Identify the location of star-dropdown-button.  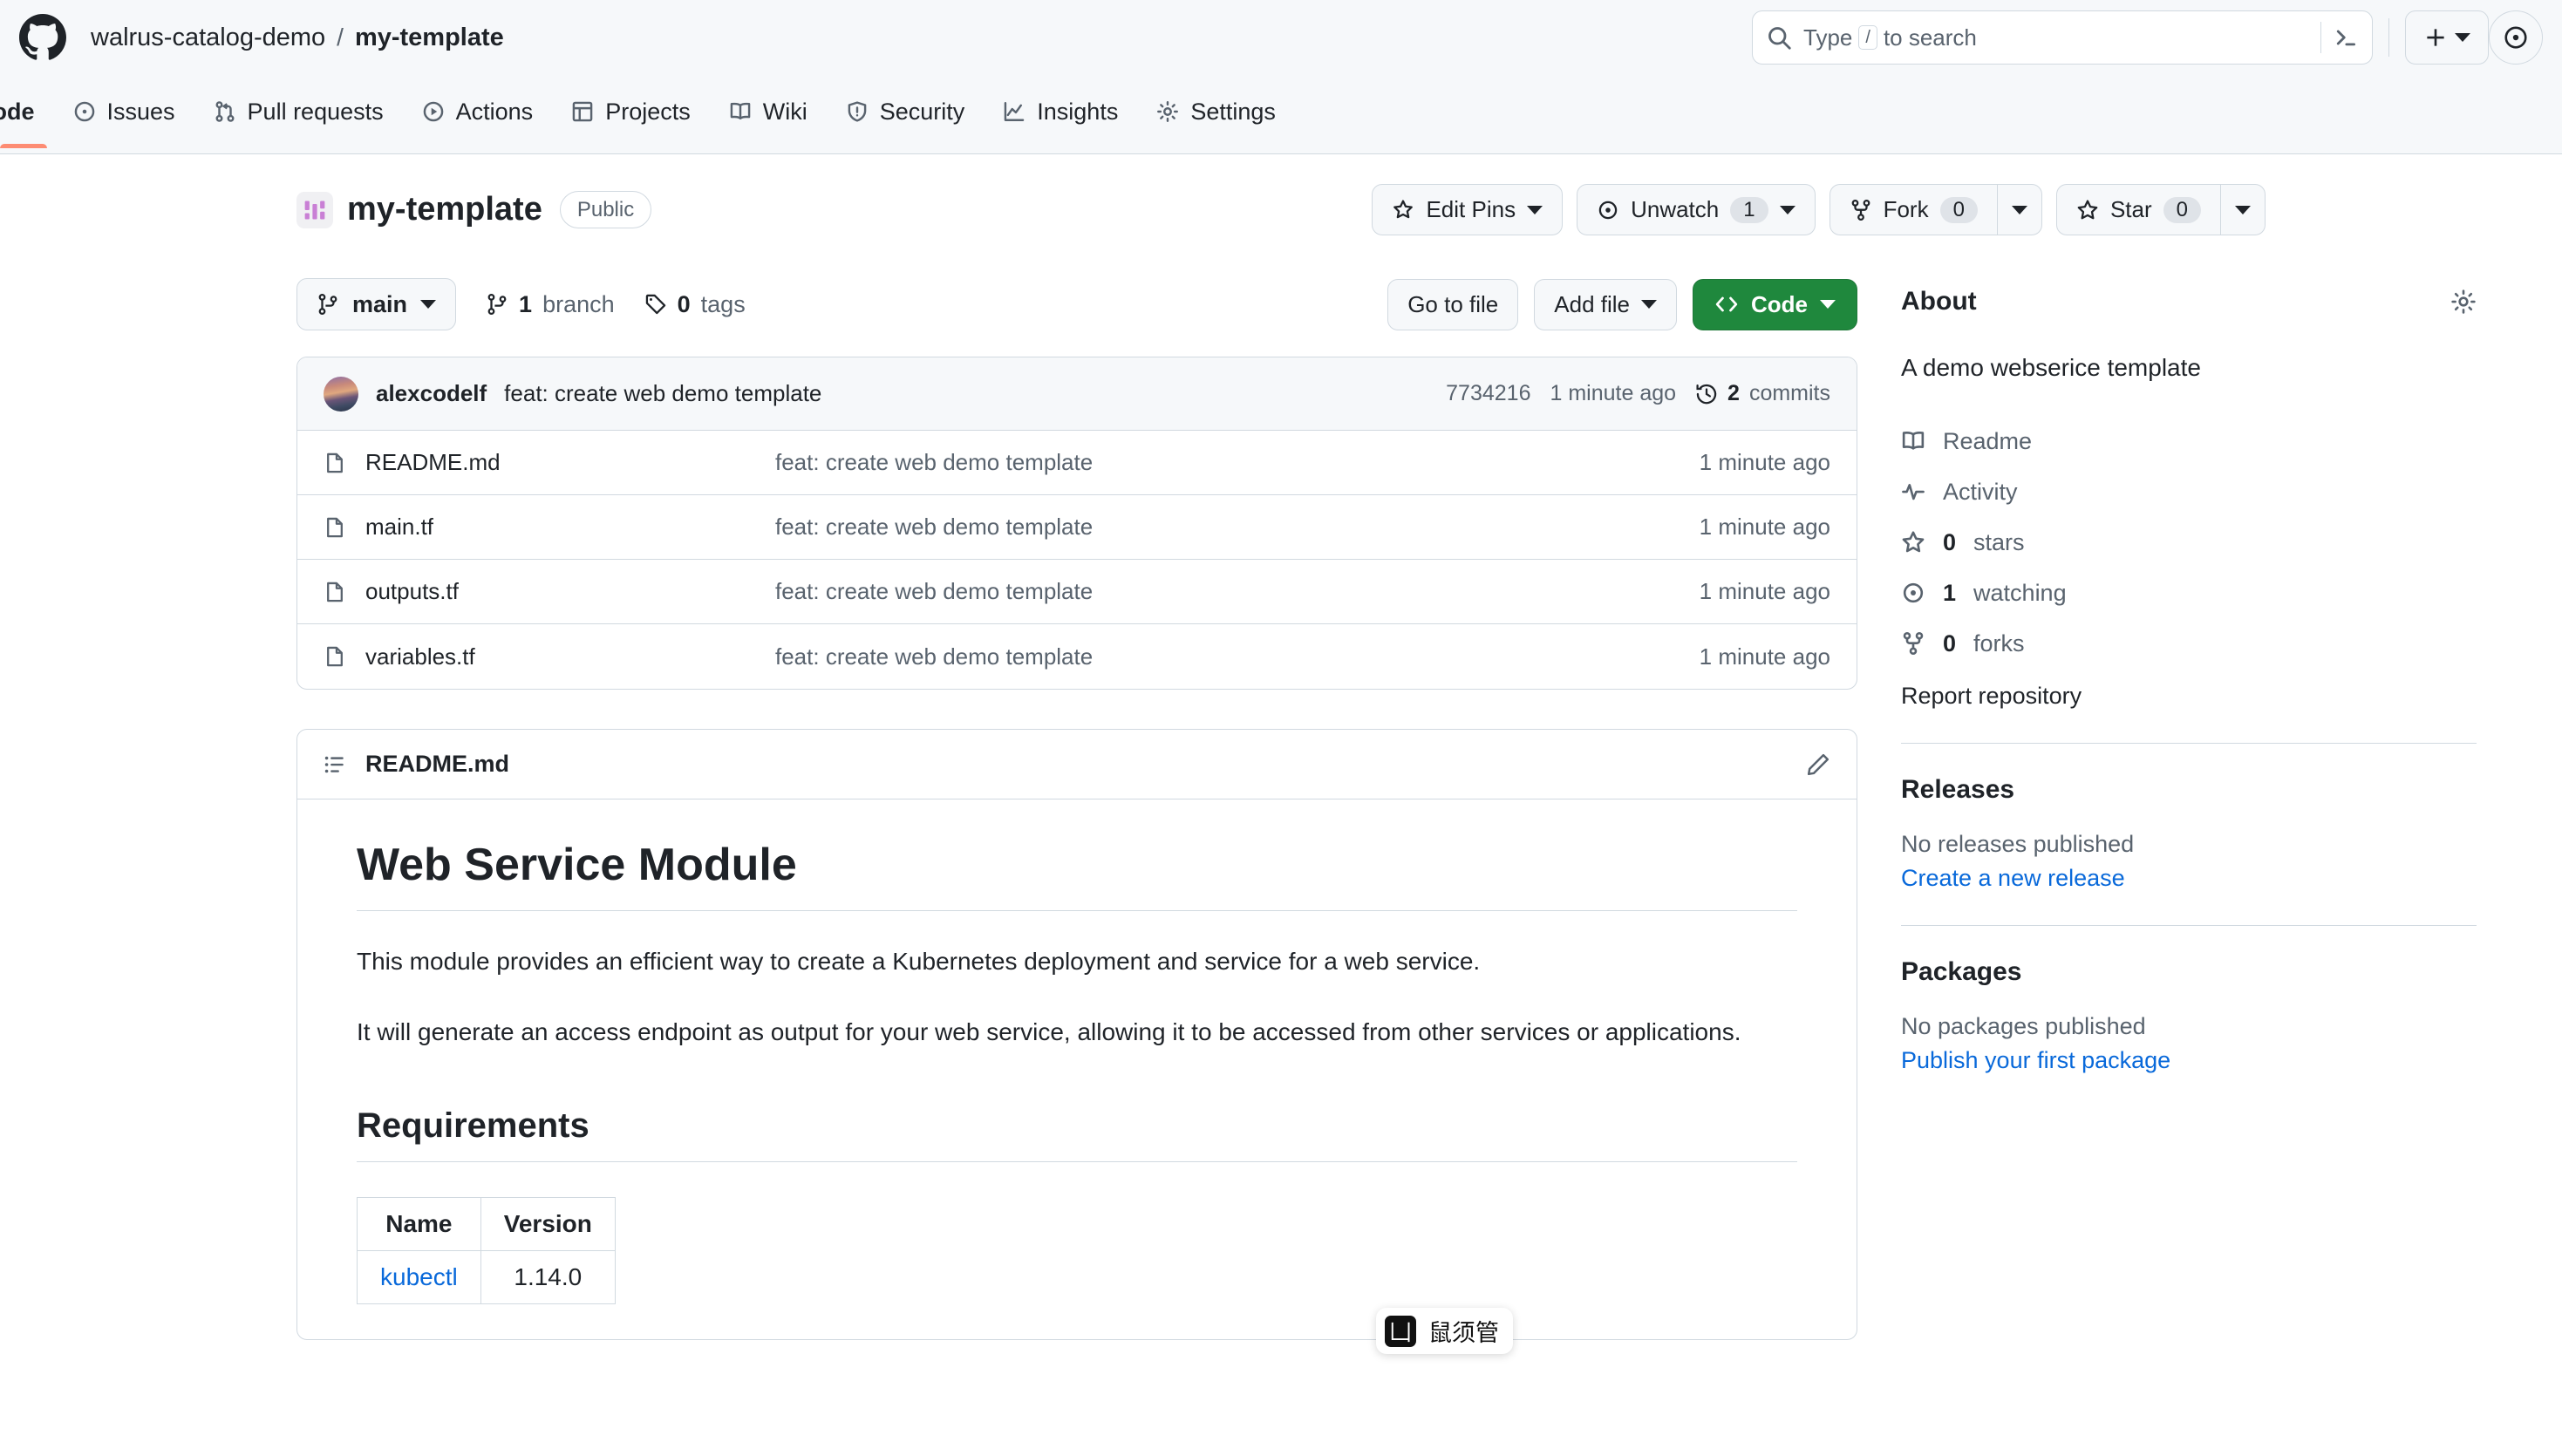
(2243, 209).